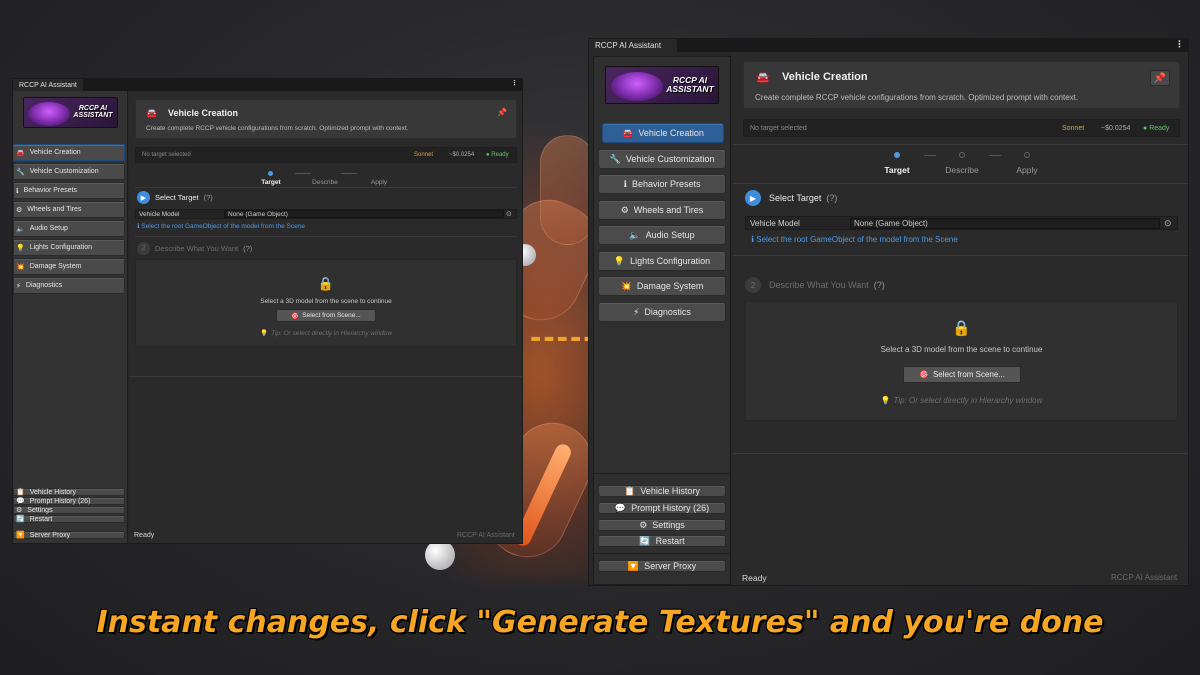 This screenshot has height=675, width=1200. I want to click on gear-icon: ⚙, so click(19, 210).